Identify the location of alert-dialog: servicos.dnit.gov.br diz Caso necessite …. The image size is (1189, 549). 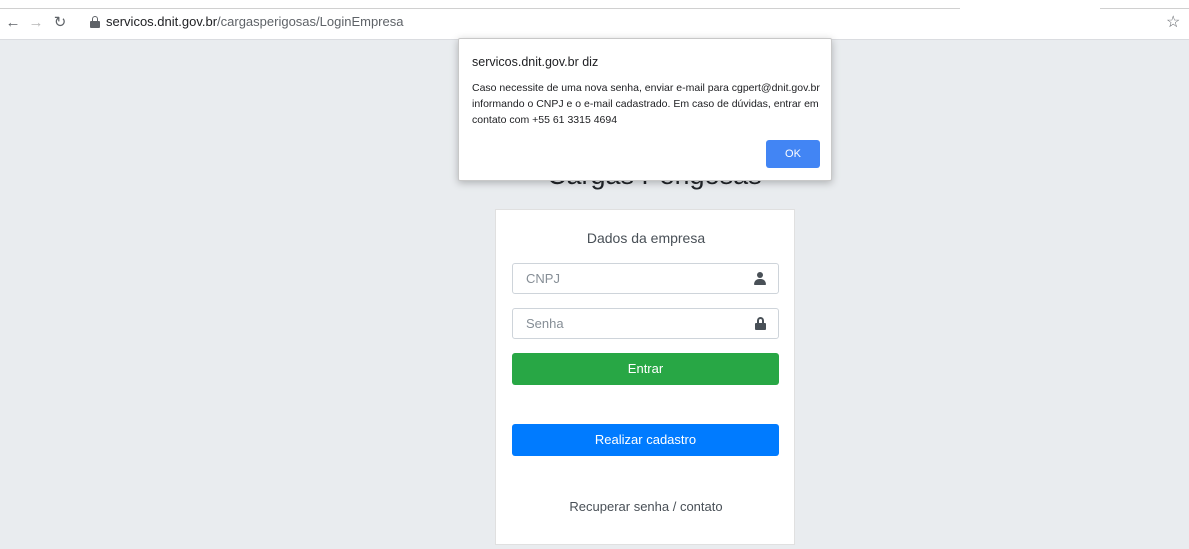
(645, 109).